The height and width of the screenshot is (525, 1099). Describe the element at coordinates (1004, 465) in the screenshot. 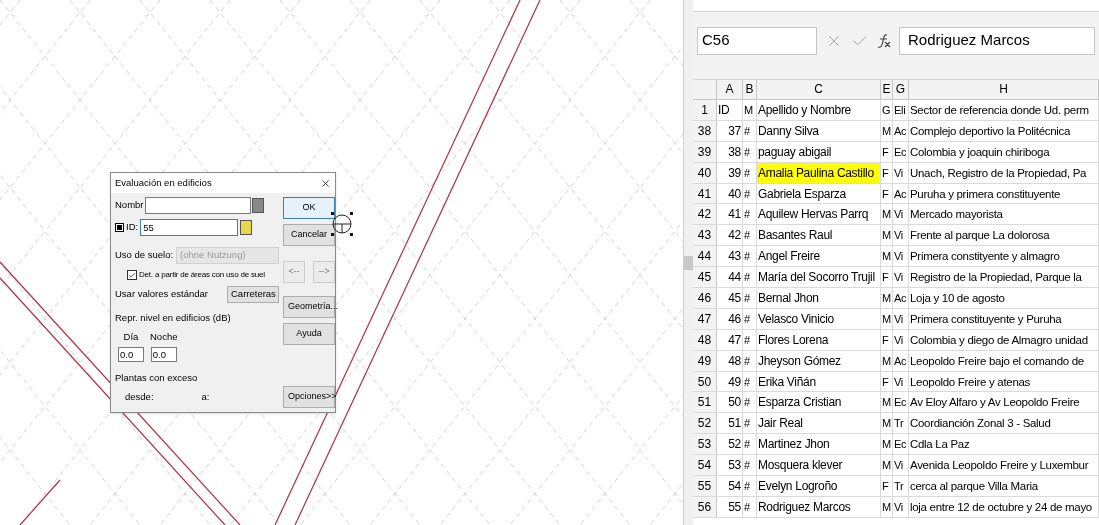

I see `table-cell: Avenida Leopoldo Freire y Luxembur` at that location.